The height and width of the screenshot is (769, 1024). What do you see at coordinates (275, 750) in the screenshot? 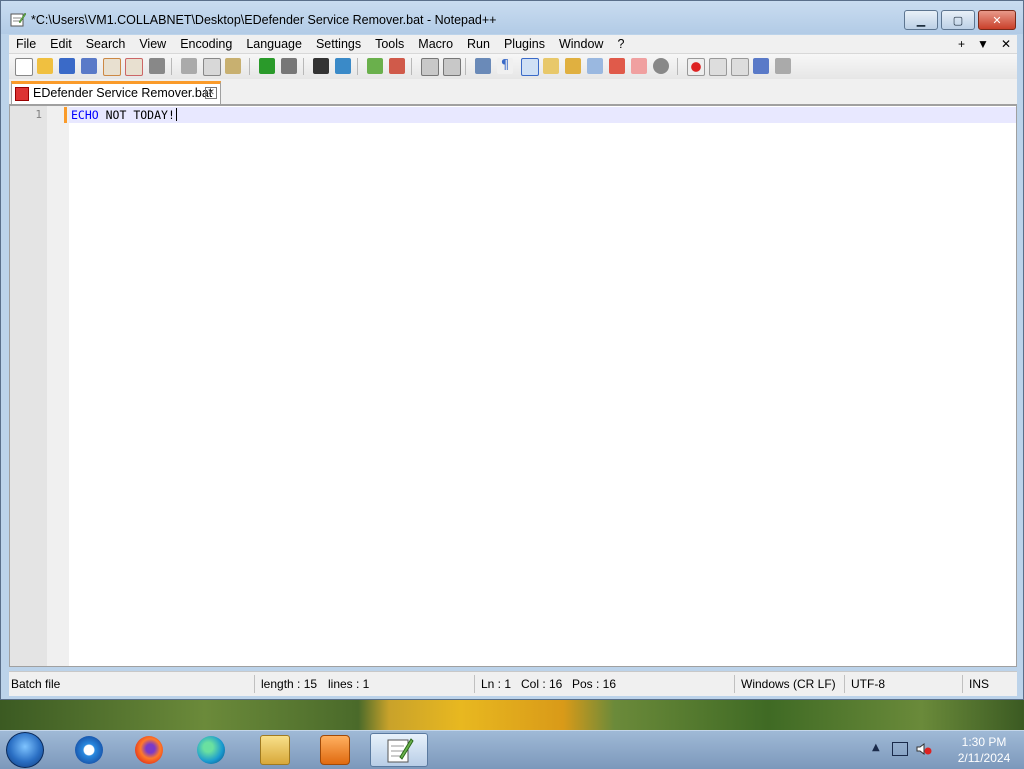
I see `taskbar-file-explorer` at bounding box center [275, 750].